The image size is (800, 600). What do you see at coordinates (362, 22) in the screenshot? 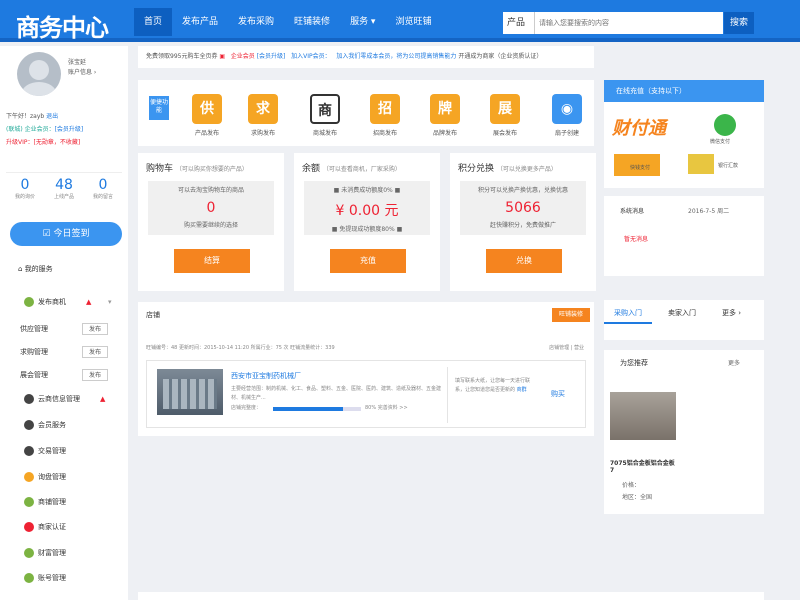
I see `nav-service: 服务 ▾` at bounding box center [362, 22].